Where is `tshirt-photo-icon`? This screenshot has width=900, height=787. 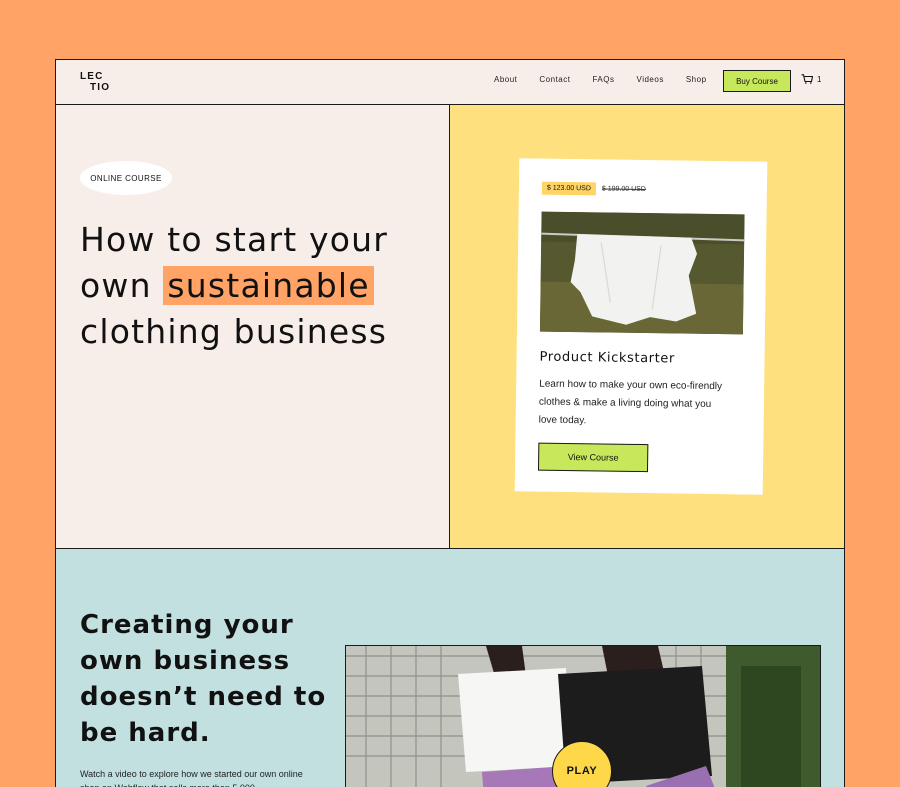
tshirt-photo-icon is located at coordinates (642, 273).